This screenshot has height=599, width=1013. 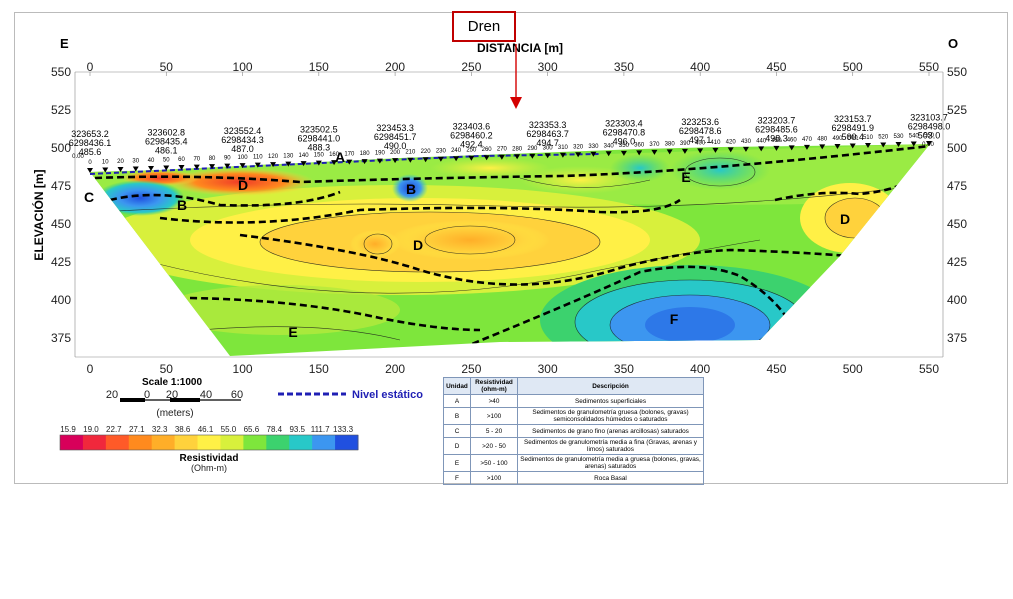 What do you see at coordinates (89, 197) in the screenshot?
I see `zone-label-c: C` at bounding box center [89, 197].